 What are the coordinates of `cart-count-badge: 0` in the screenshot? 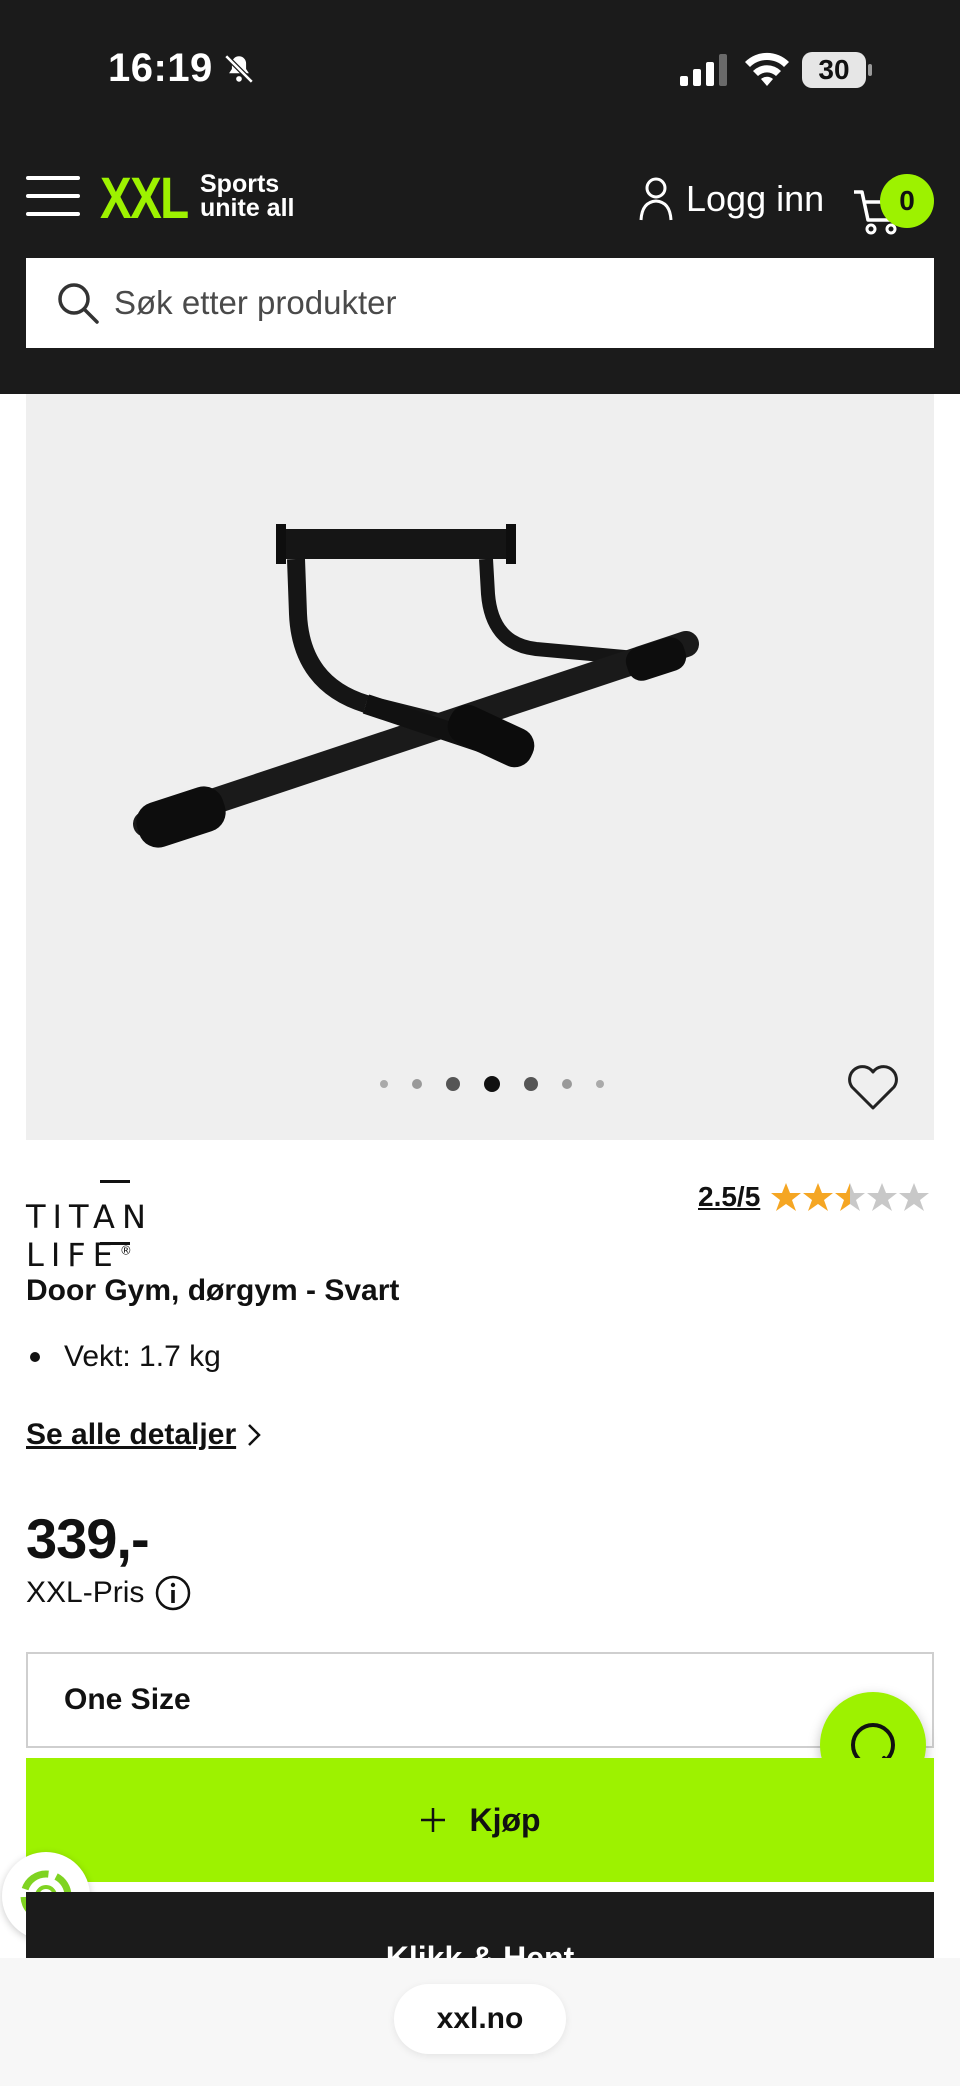 It's located at (907, 201).